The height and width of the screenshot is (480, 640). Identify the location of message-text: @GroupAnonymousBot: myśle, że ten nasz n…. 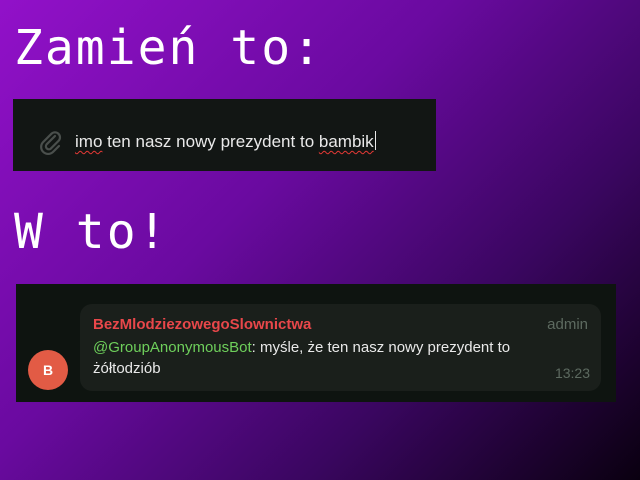
(328, 358).